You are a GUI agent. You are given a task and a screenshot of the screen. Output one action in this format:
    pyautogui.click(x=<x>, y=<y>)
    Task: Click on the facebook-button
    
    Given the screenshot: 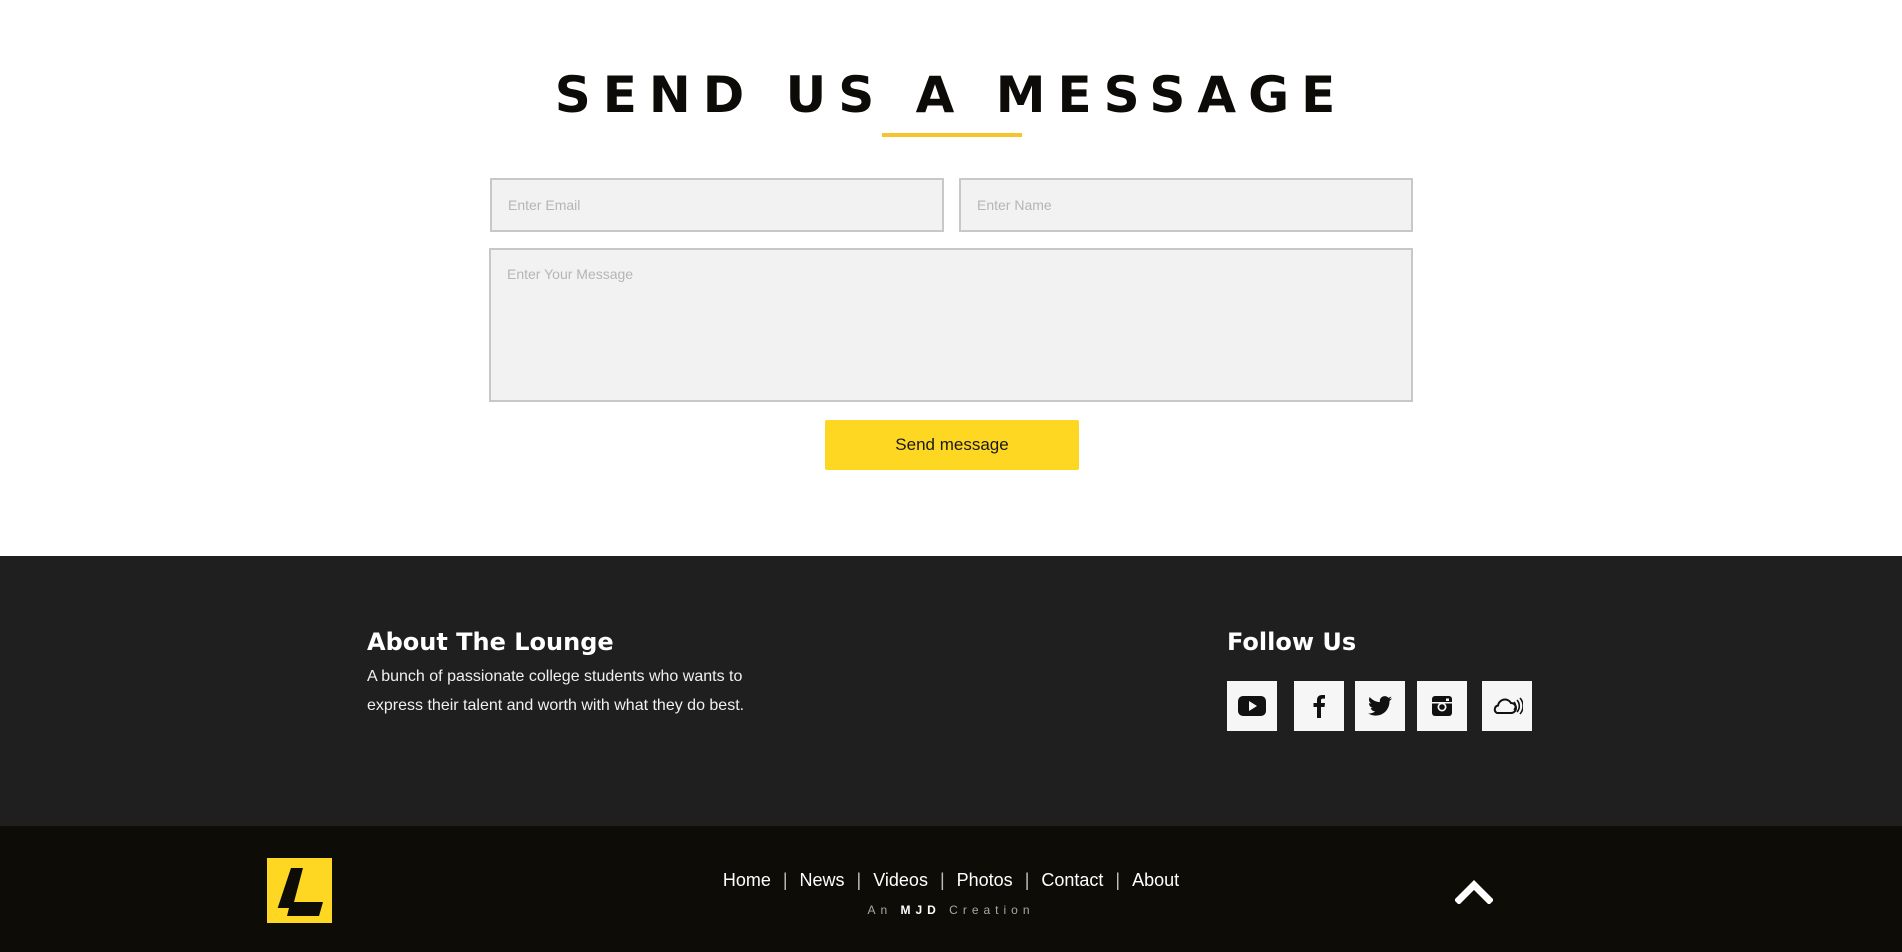 What is the action you would take?
    pyautogui.click(x=1319, y=706)
    